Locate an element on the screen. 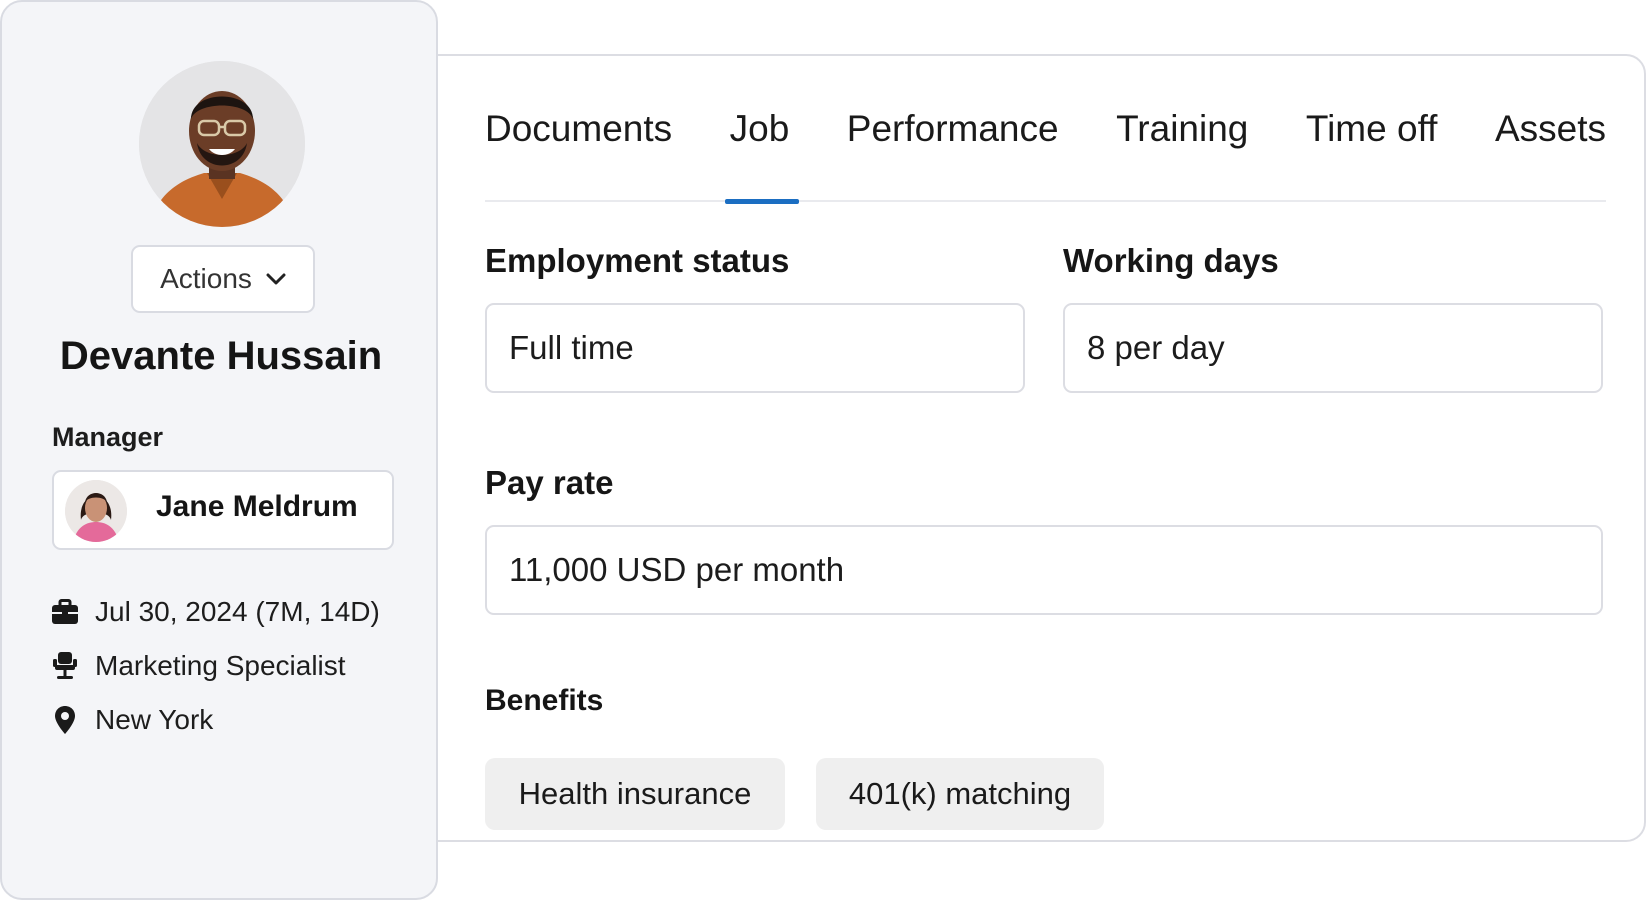 Image resolution: width=1650 pixels, height=900 pixels. job-title-row: Marketing Specialist is located at coordinates (198, 666).